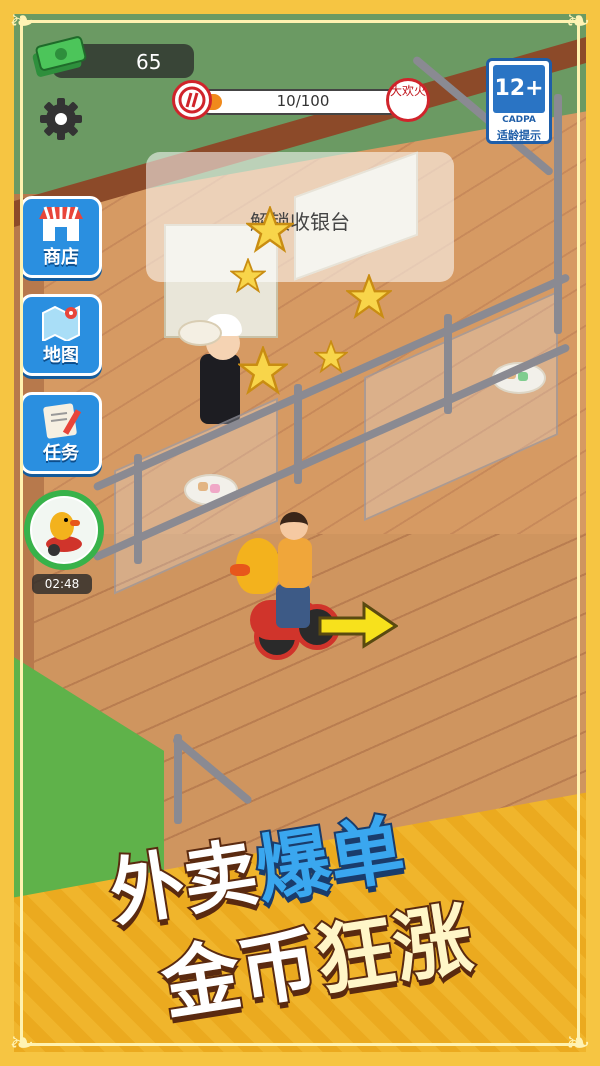  I want to click on task-icon, so click(62, 421).